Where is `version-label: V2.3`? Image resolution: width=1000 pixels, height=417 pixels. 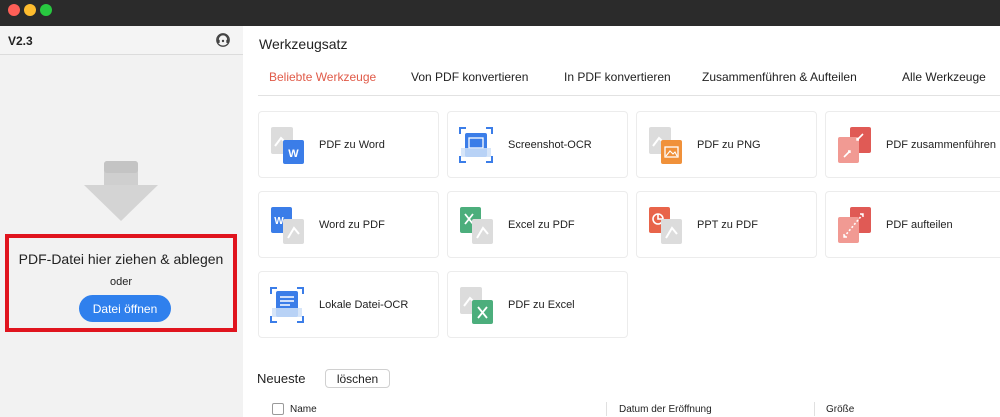
version-label: V2.3 is located at coordinates (20, 41).